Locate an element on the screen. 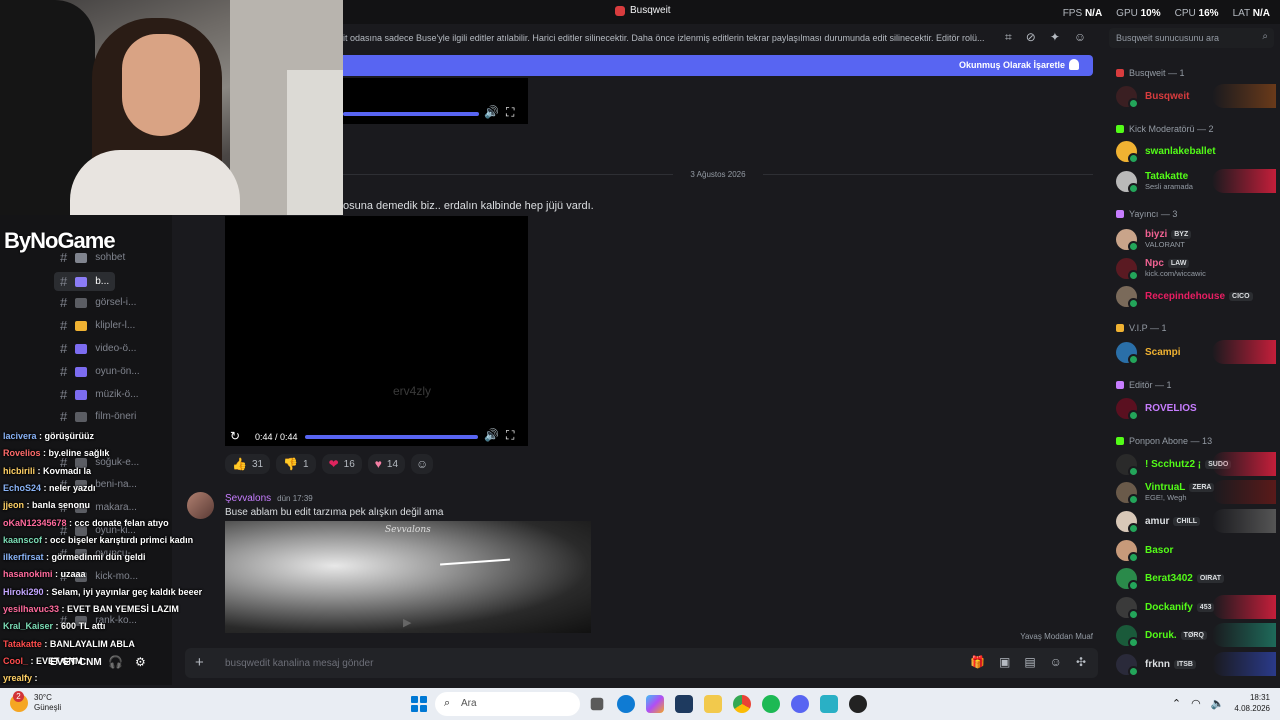 The image size is (1280, 720). reaction-thumbs-down: 👎 1 is located at coordinates (296, 464).